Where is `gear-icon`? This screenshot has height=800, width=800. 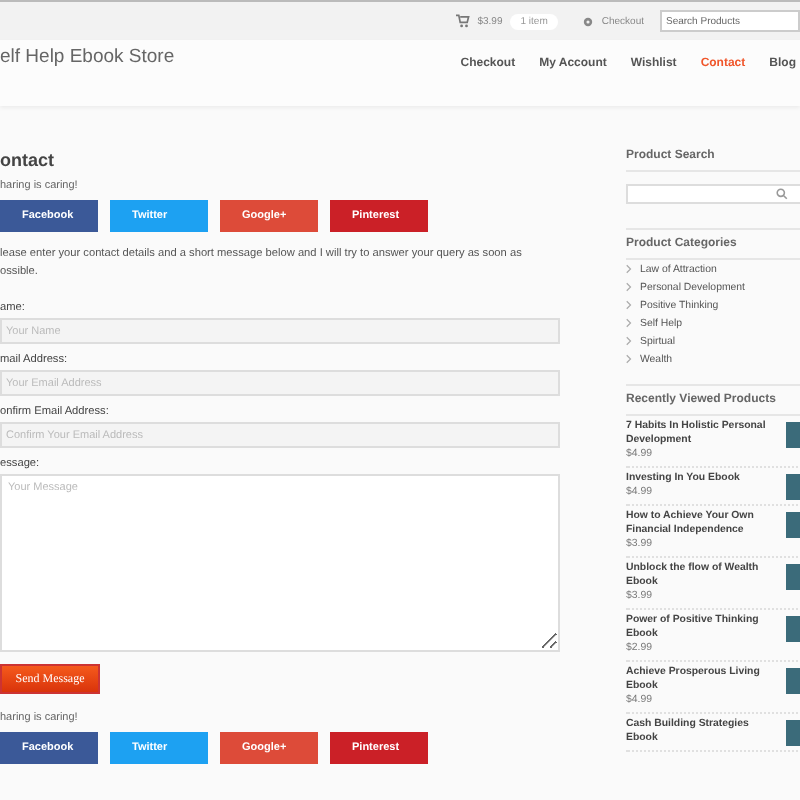 gear-icon is located at coordinates (587, 21).